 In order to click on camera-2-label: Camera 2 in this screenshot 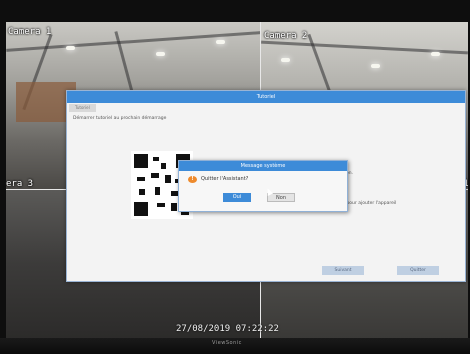, I will do `click(286, 36)`.